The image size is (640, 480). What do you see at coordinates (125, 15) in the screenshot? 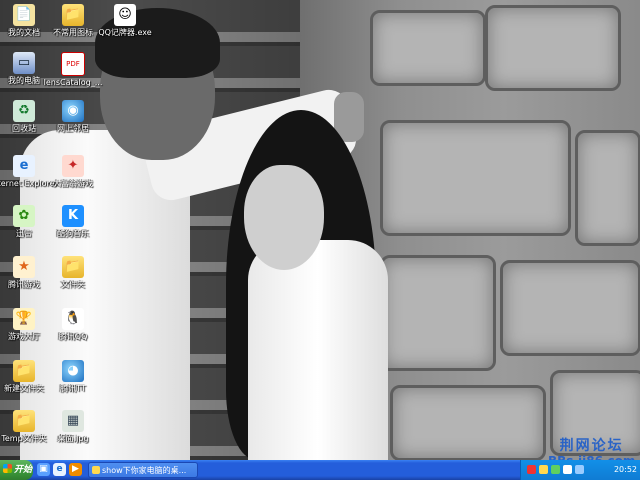
I see `qq-card-counter-icon: ☺` at bounding box center [125, 15].